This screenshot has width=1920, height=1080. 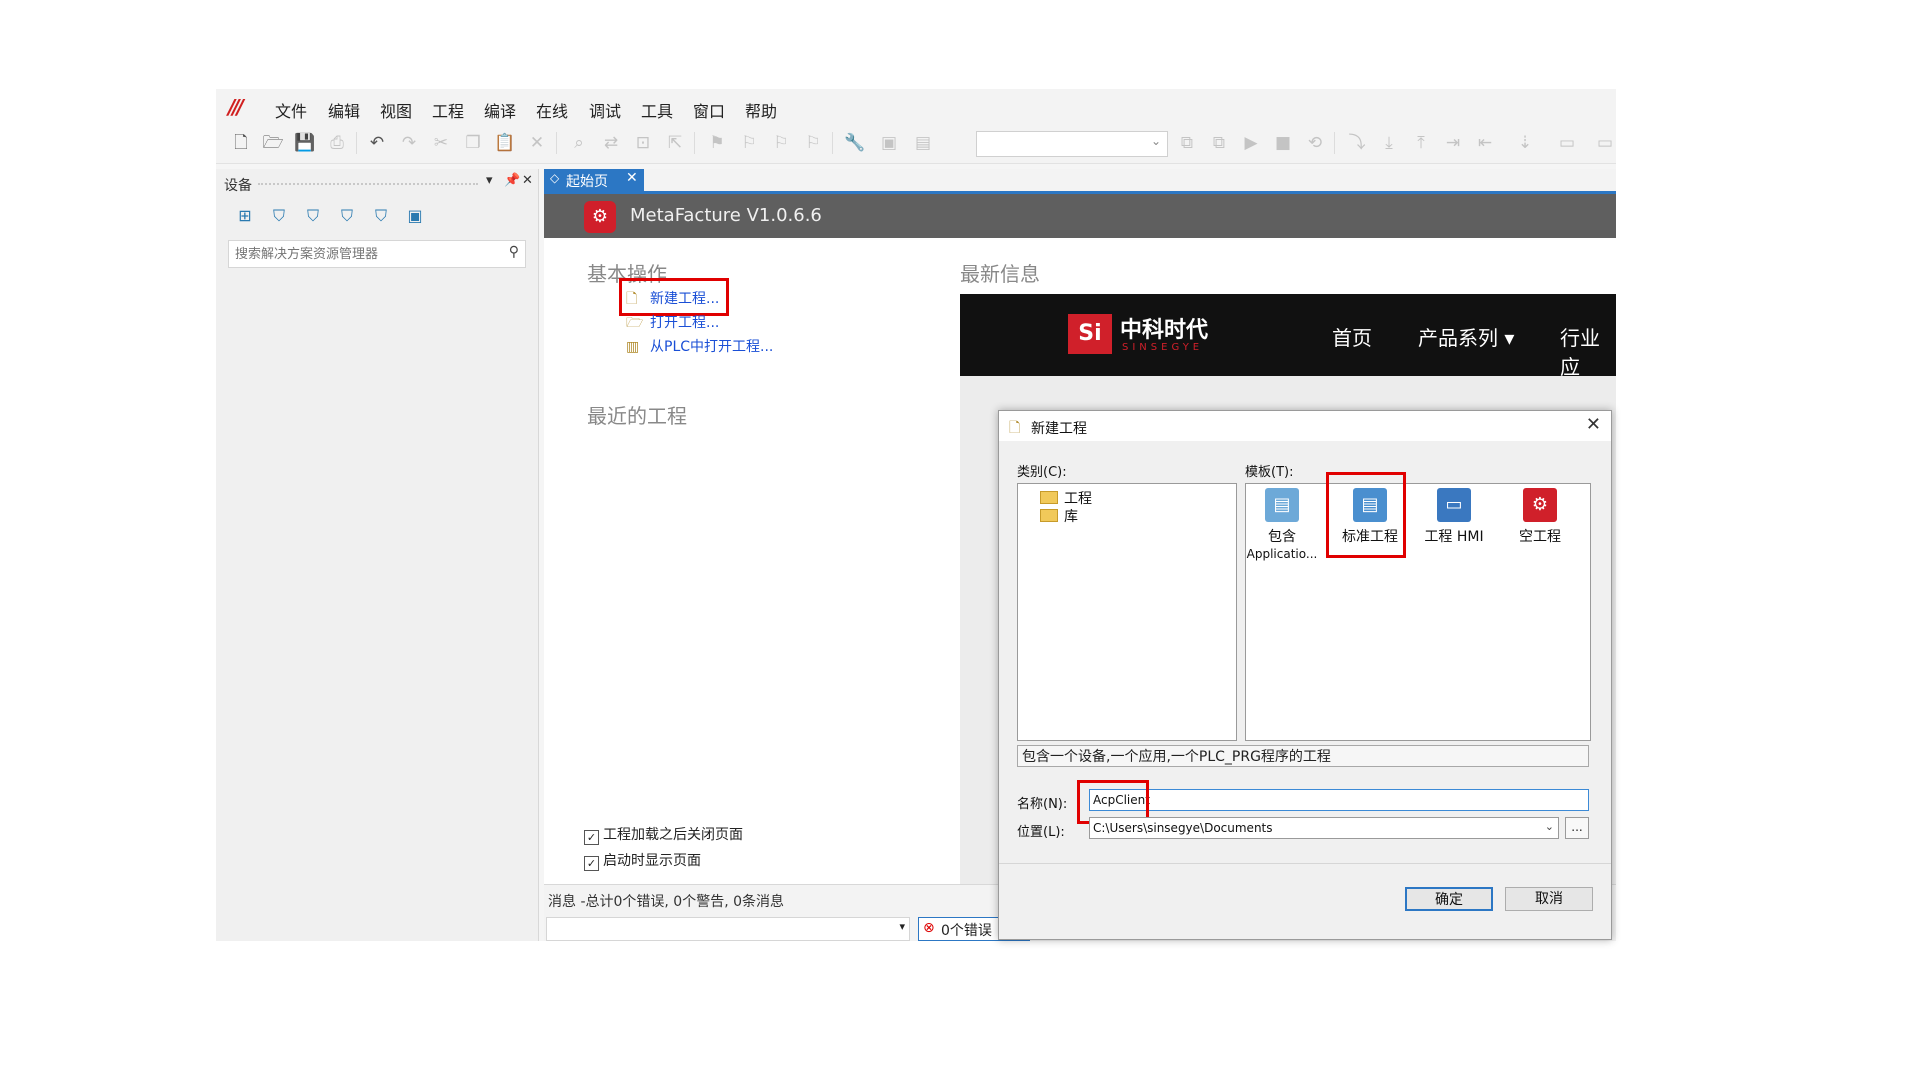 What do you see at coordinates (717, 143) in the screenshot?
I see `bookmark-toggle-icon: ⚑` at bounding box center [717, 143].